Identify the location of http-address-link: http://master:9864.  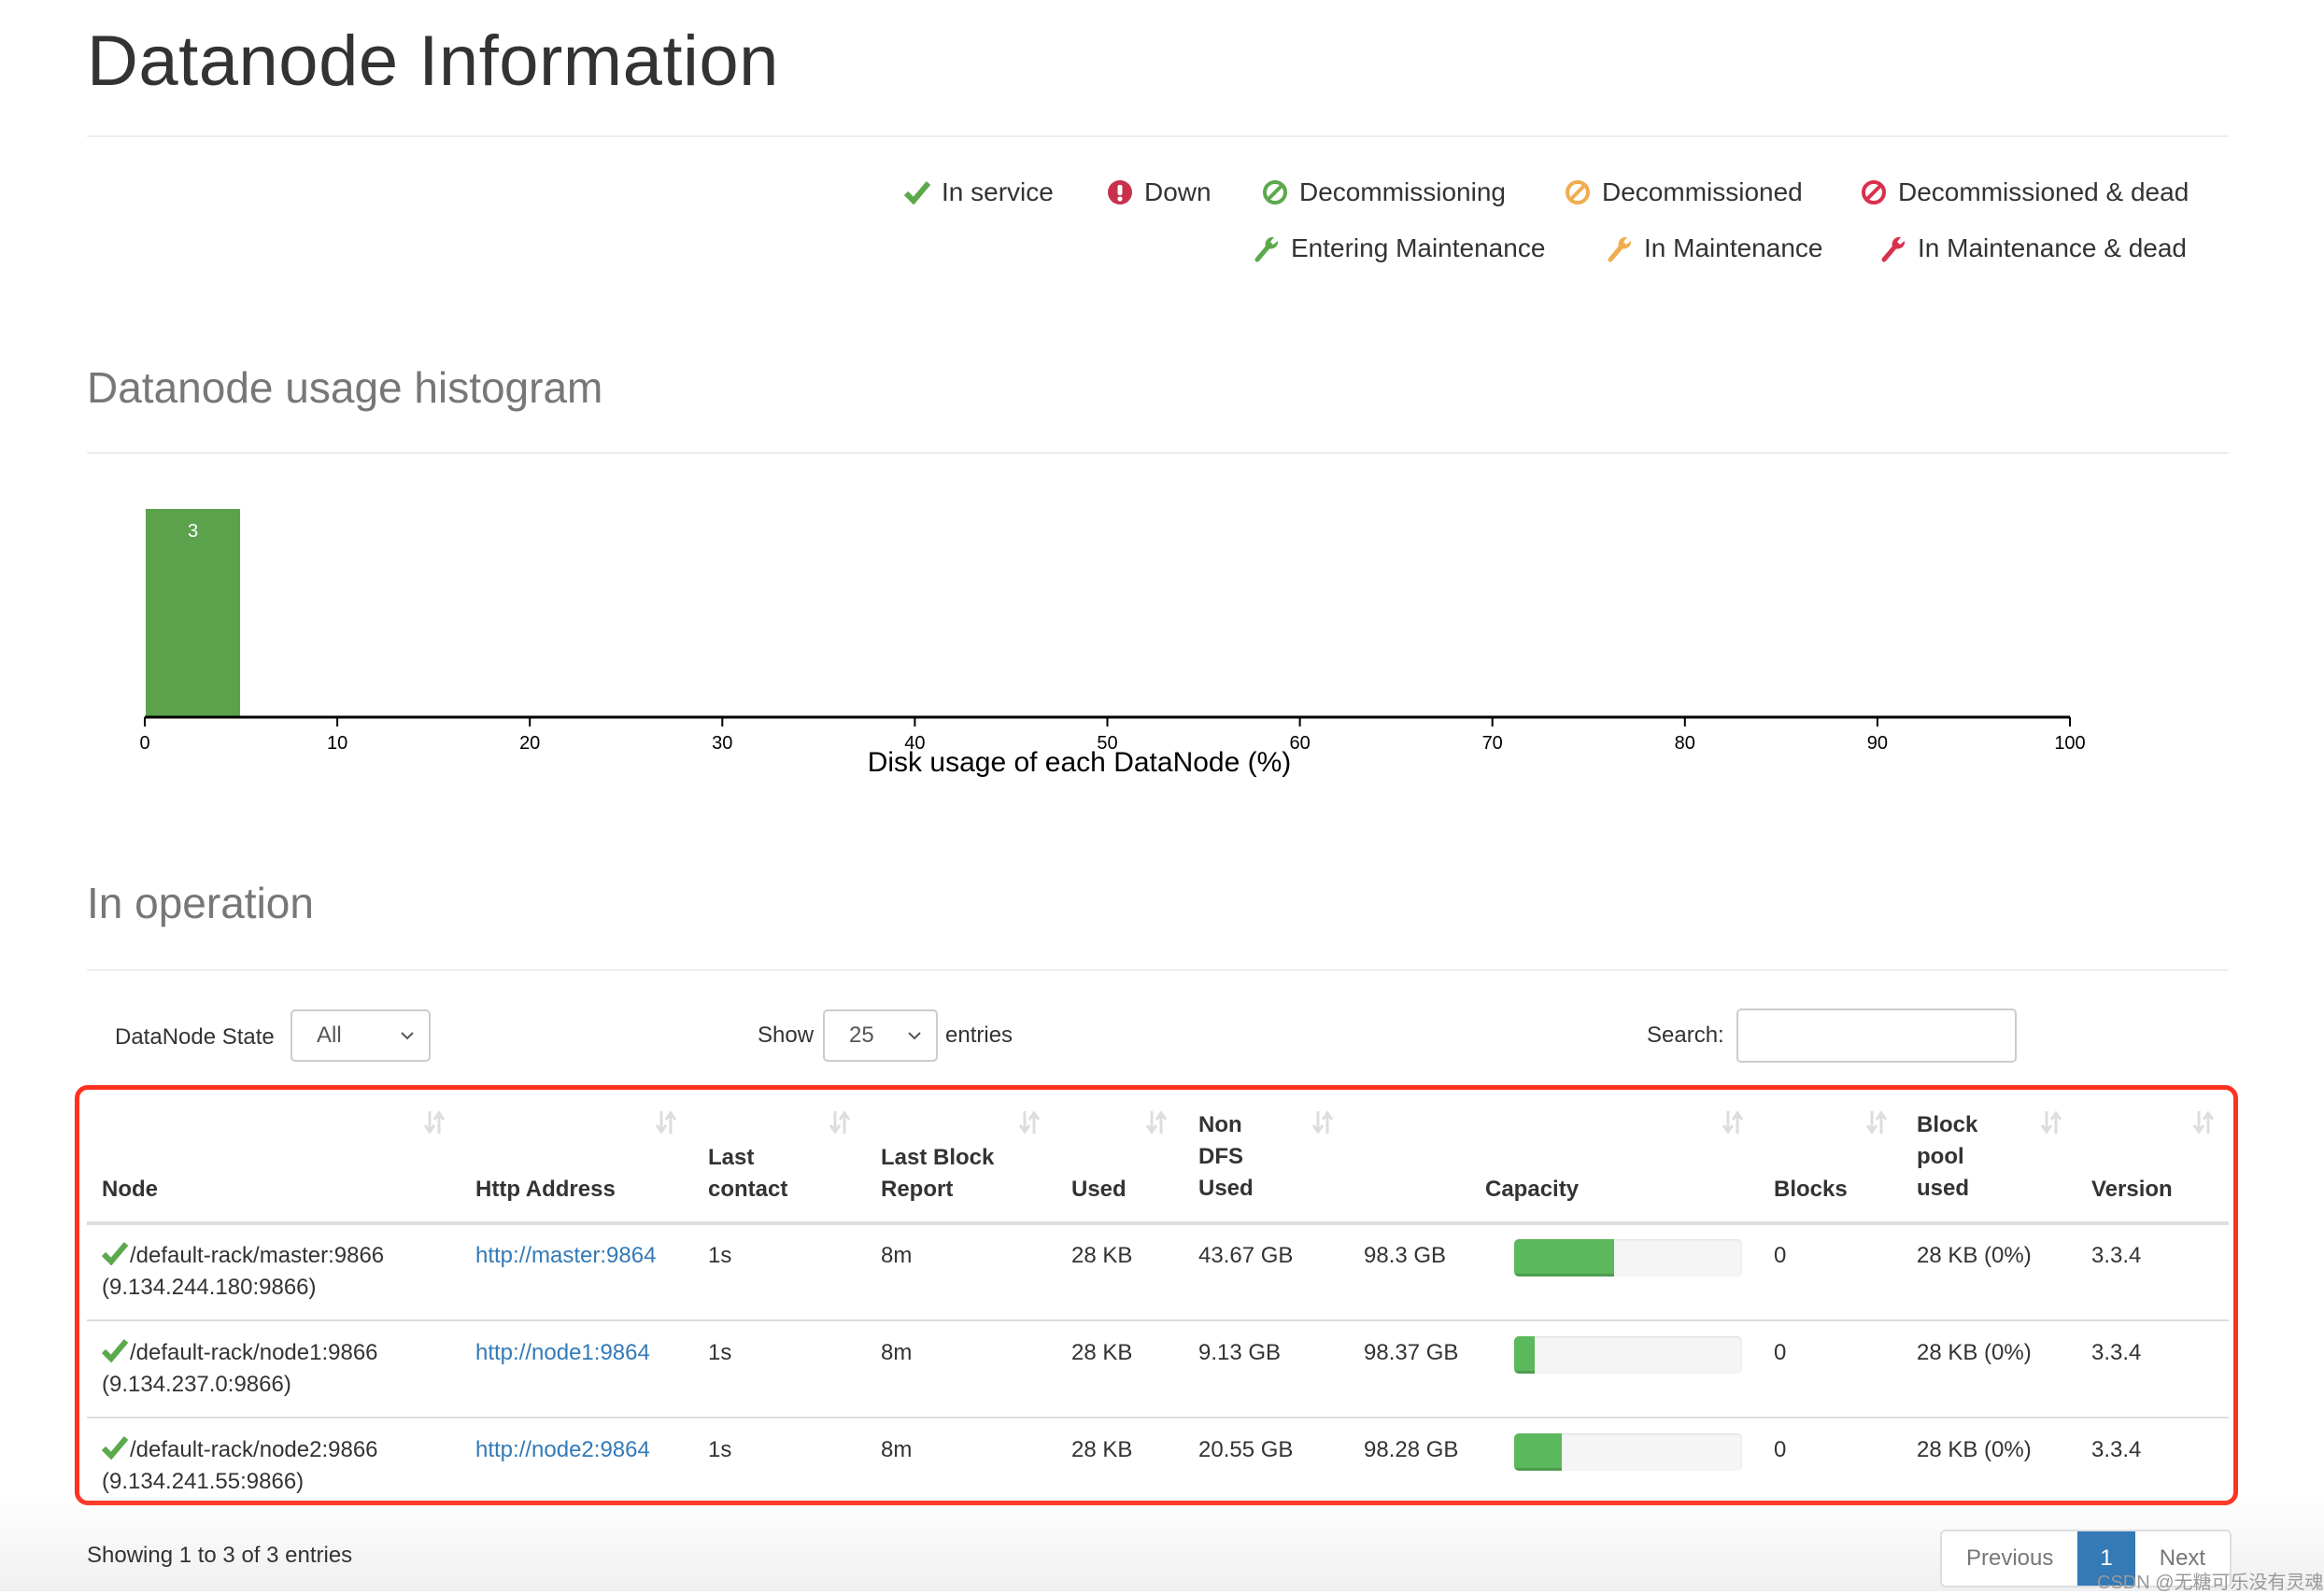
(565, 1256).